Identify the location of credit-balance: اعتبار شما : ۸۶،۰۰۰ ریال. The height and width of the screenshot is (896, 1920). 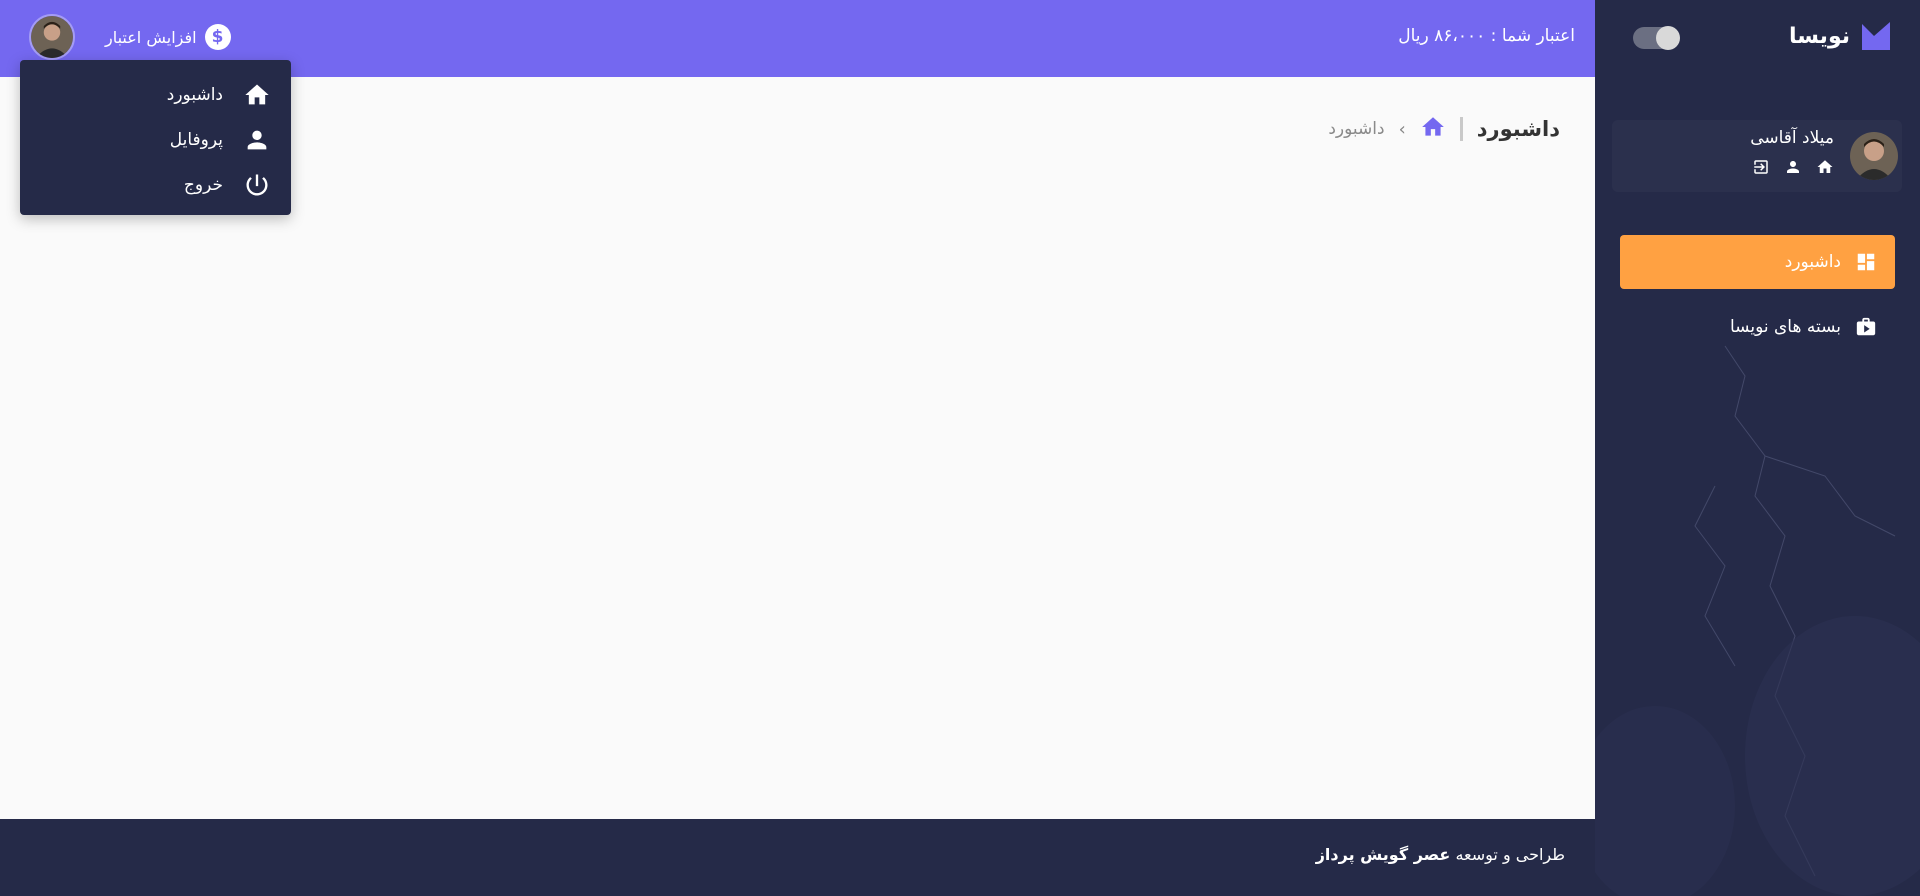
(1486, 36).